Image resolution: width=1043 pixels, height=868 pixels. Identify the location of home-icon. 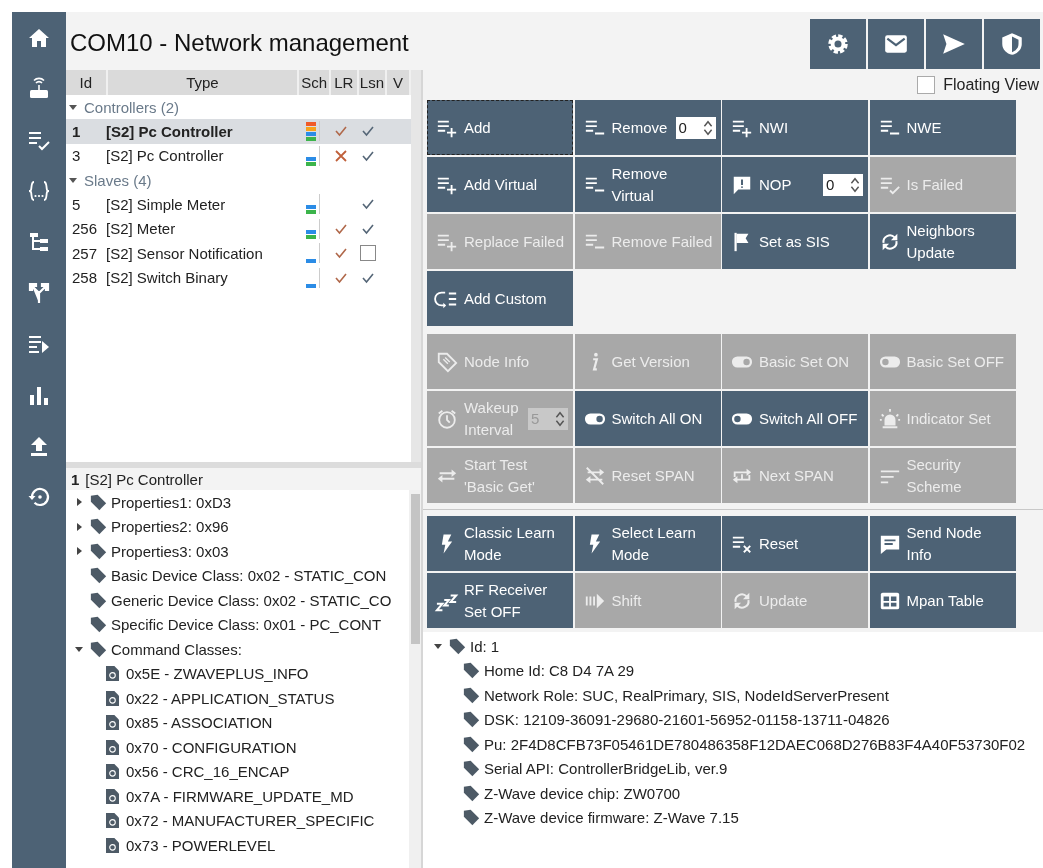
(39, 38).